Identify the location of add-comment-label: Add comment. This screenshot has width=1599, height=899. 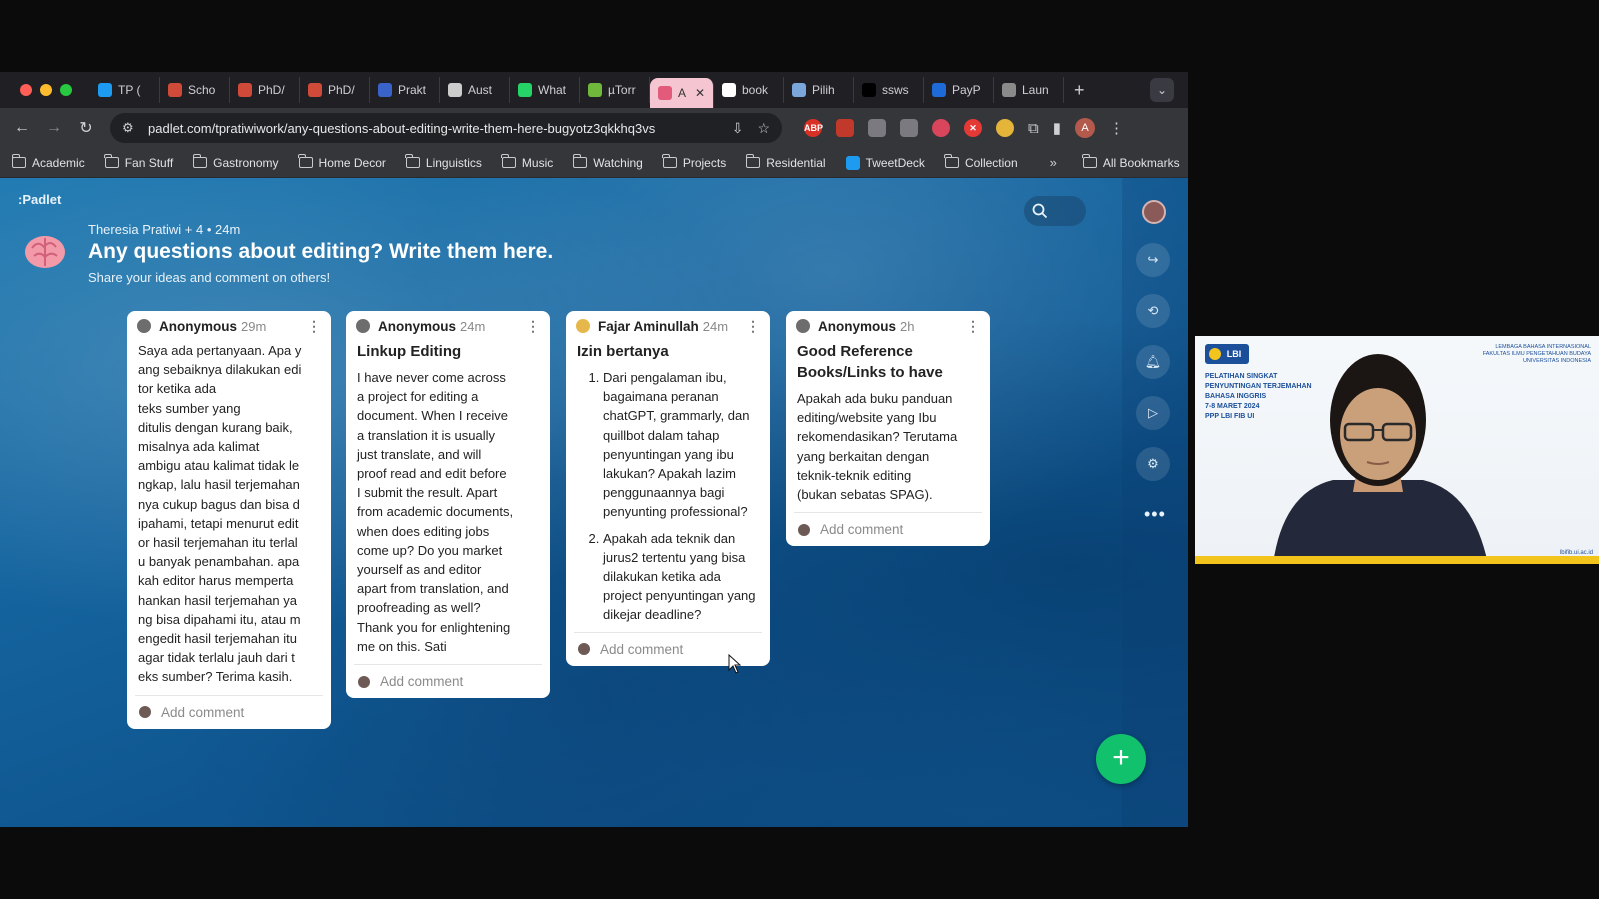
(203, 712).